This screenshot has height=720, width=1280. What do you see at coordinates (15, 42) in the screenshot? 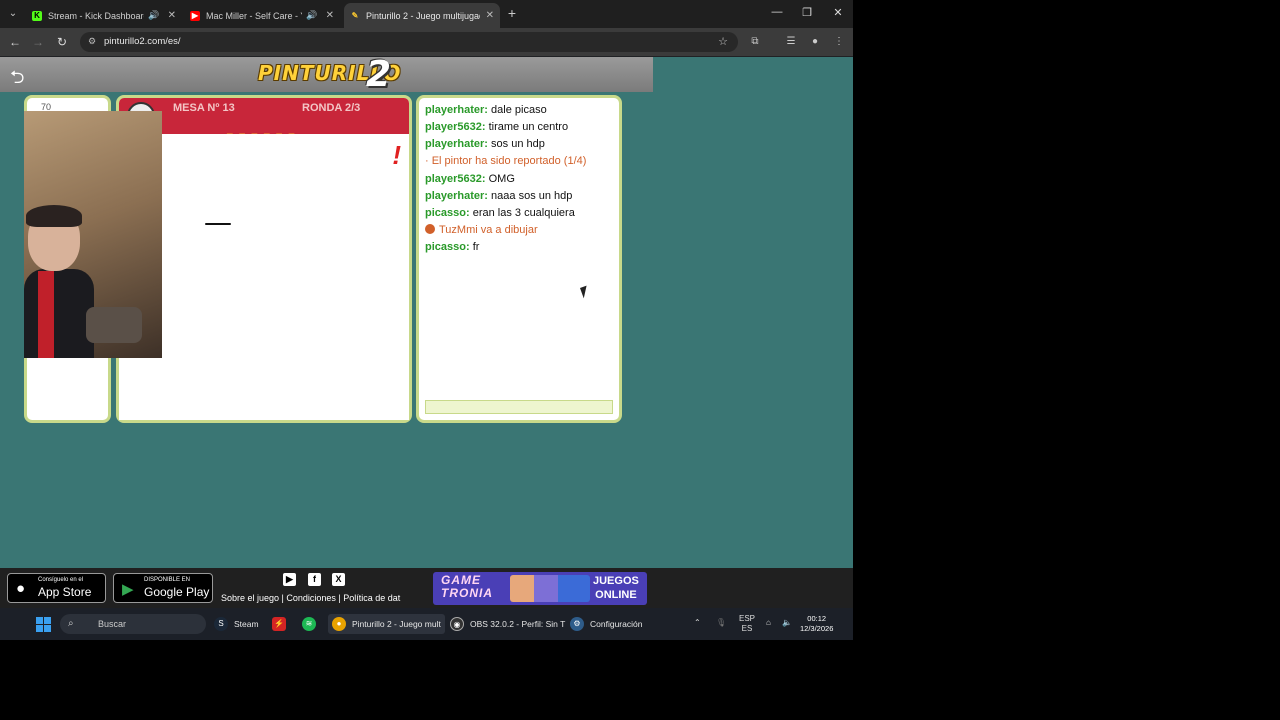
I see `back-icon: ←` at bounding box center [15, 42].